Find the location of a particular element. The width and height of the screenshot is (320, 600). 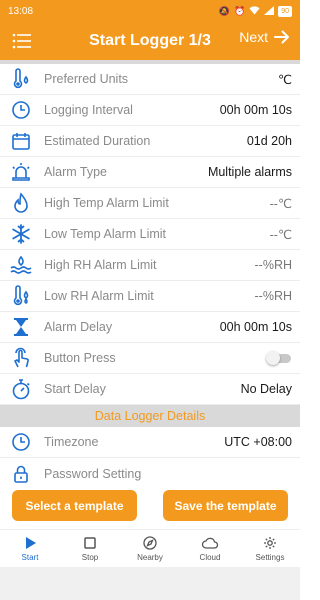

row-high-temp-limit: High Temp Alarm Limit --℃ is located at coordinates (150, 203).